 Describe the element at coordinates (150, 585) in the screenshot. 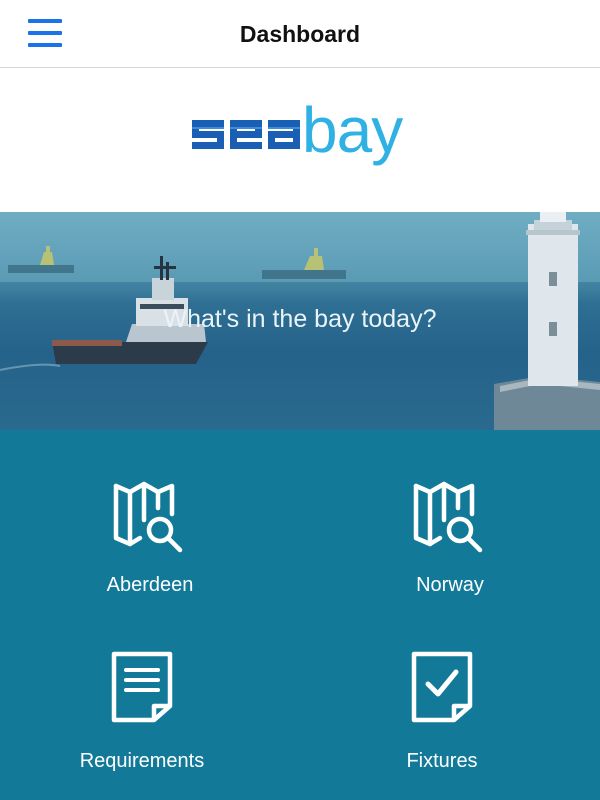

I see `tile-aberdeen-label: Aberdeen` at that location.